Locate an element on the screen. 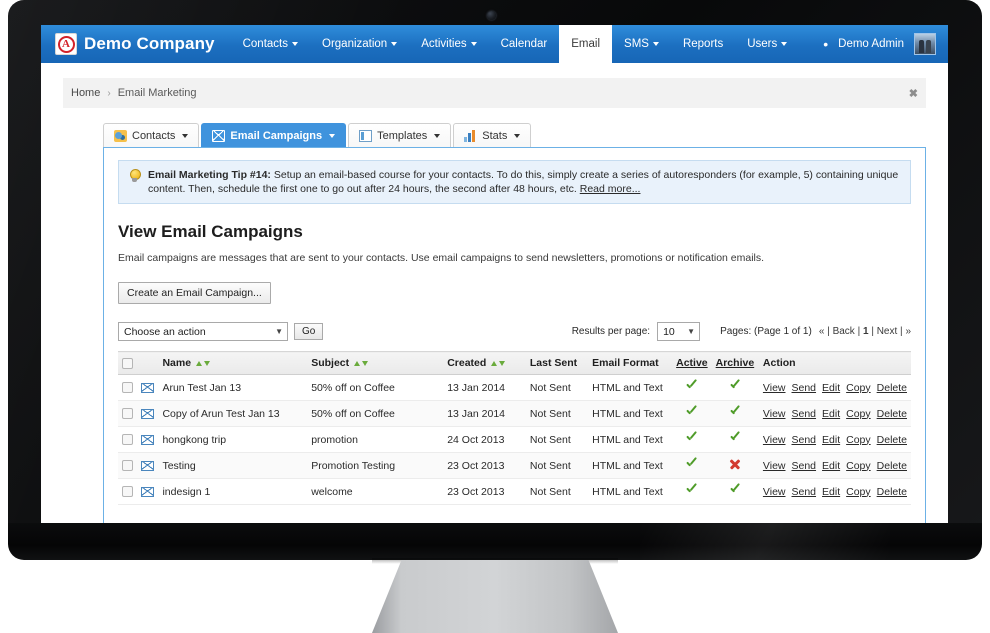  envelope-icon is located at coordinates (148, 387).